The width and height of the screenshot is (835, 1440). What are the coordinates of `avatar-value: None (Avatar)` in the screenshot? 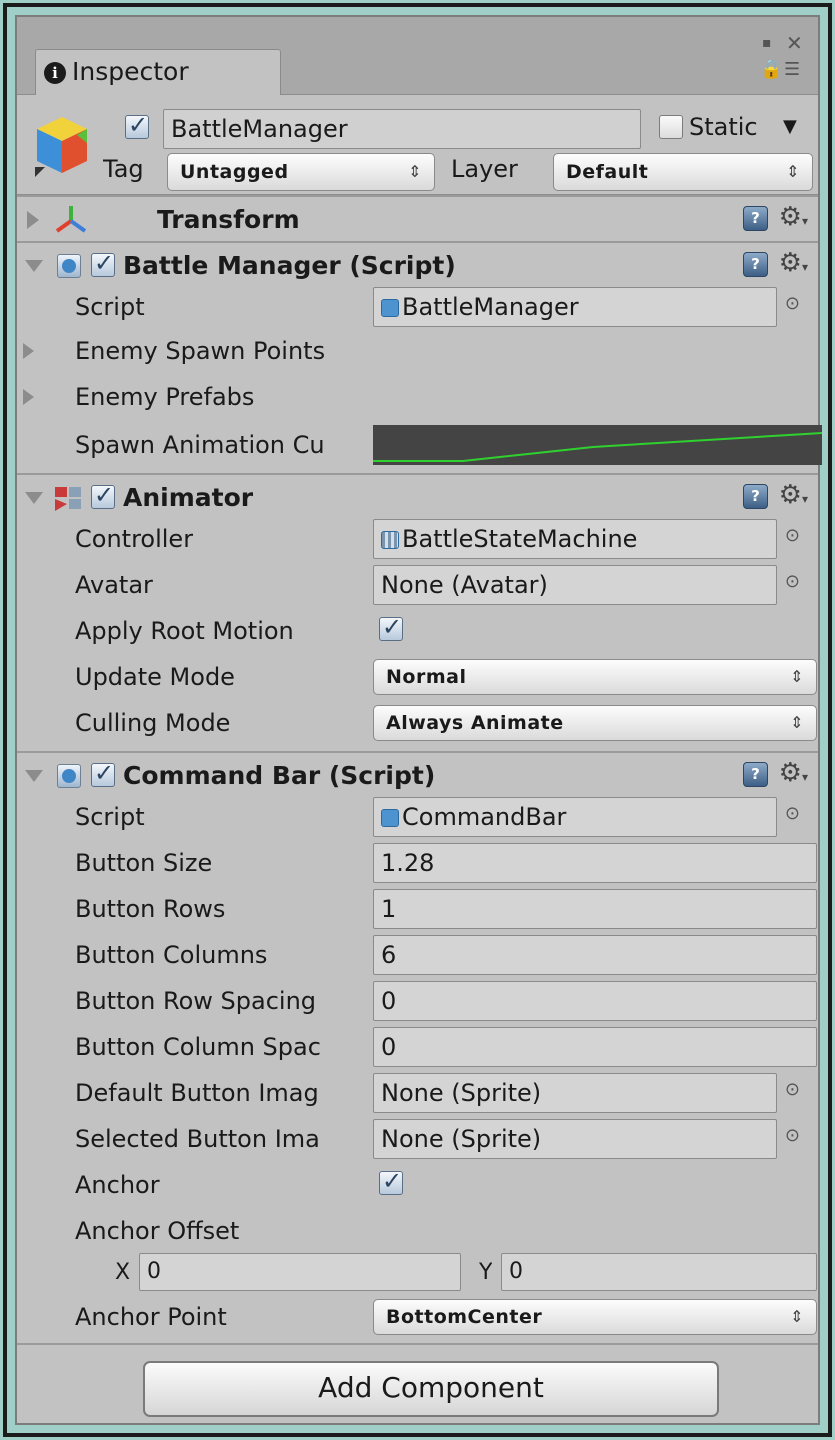 It's located at (464, 585).